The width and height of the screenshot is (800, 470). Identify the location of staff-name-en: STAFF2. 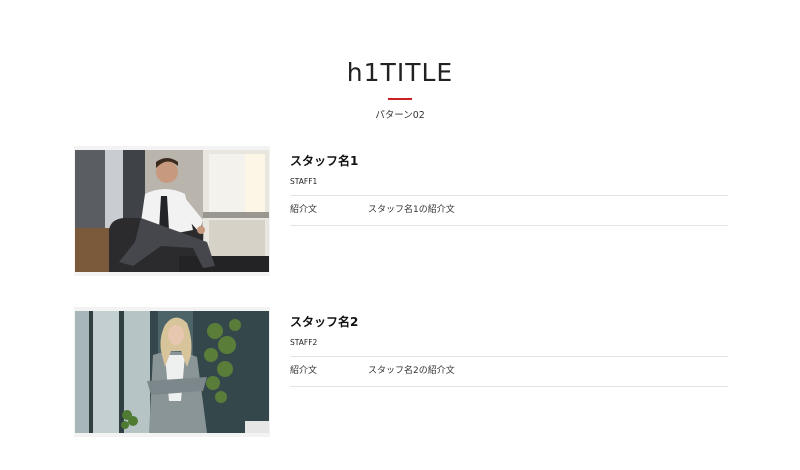
(304, 342).